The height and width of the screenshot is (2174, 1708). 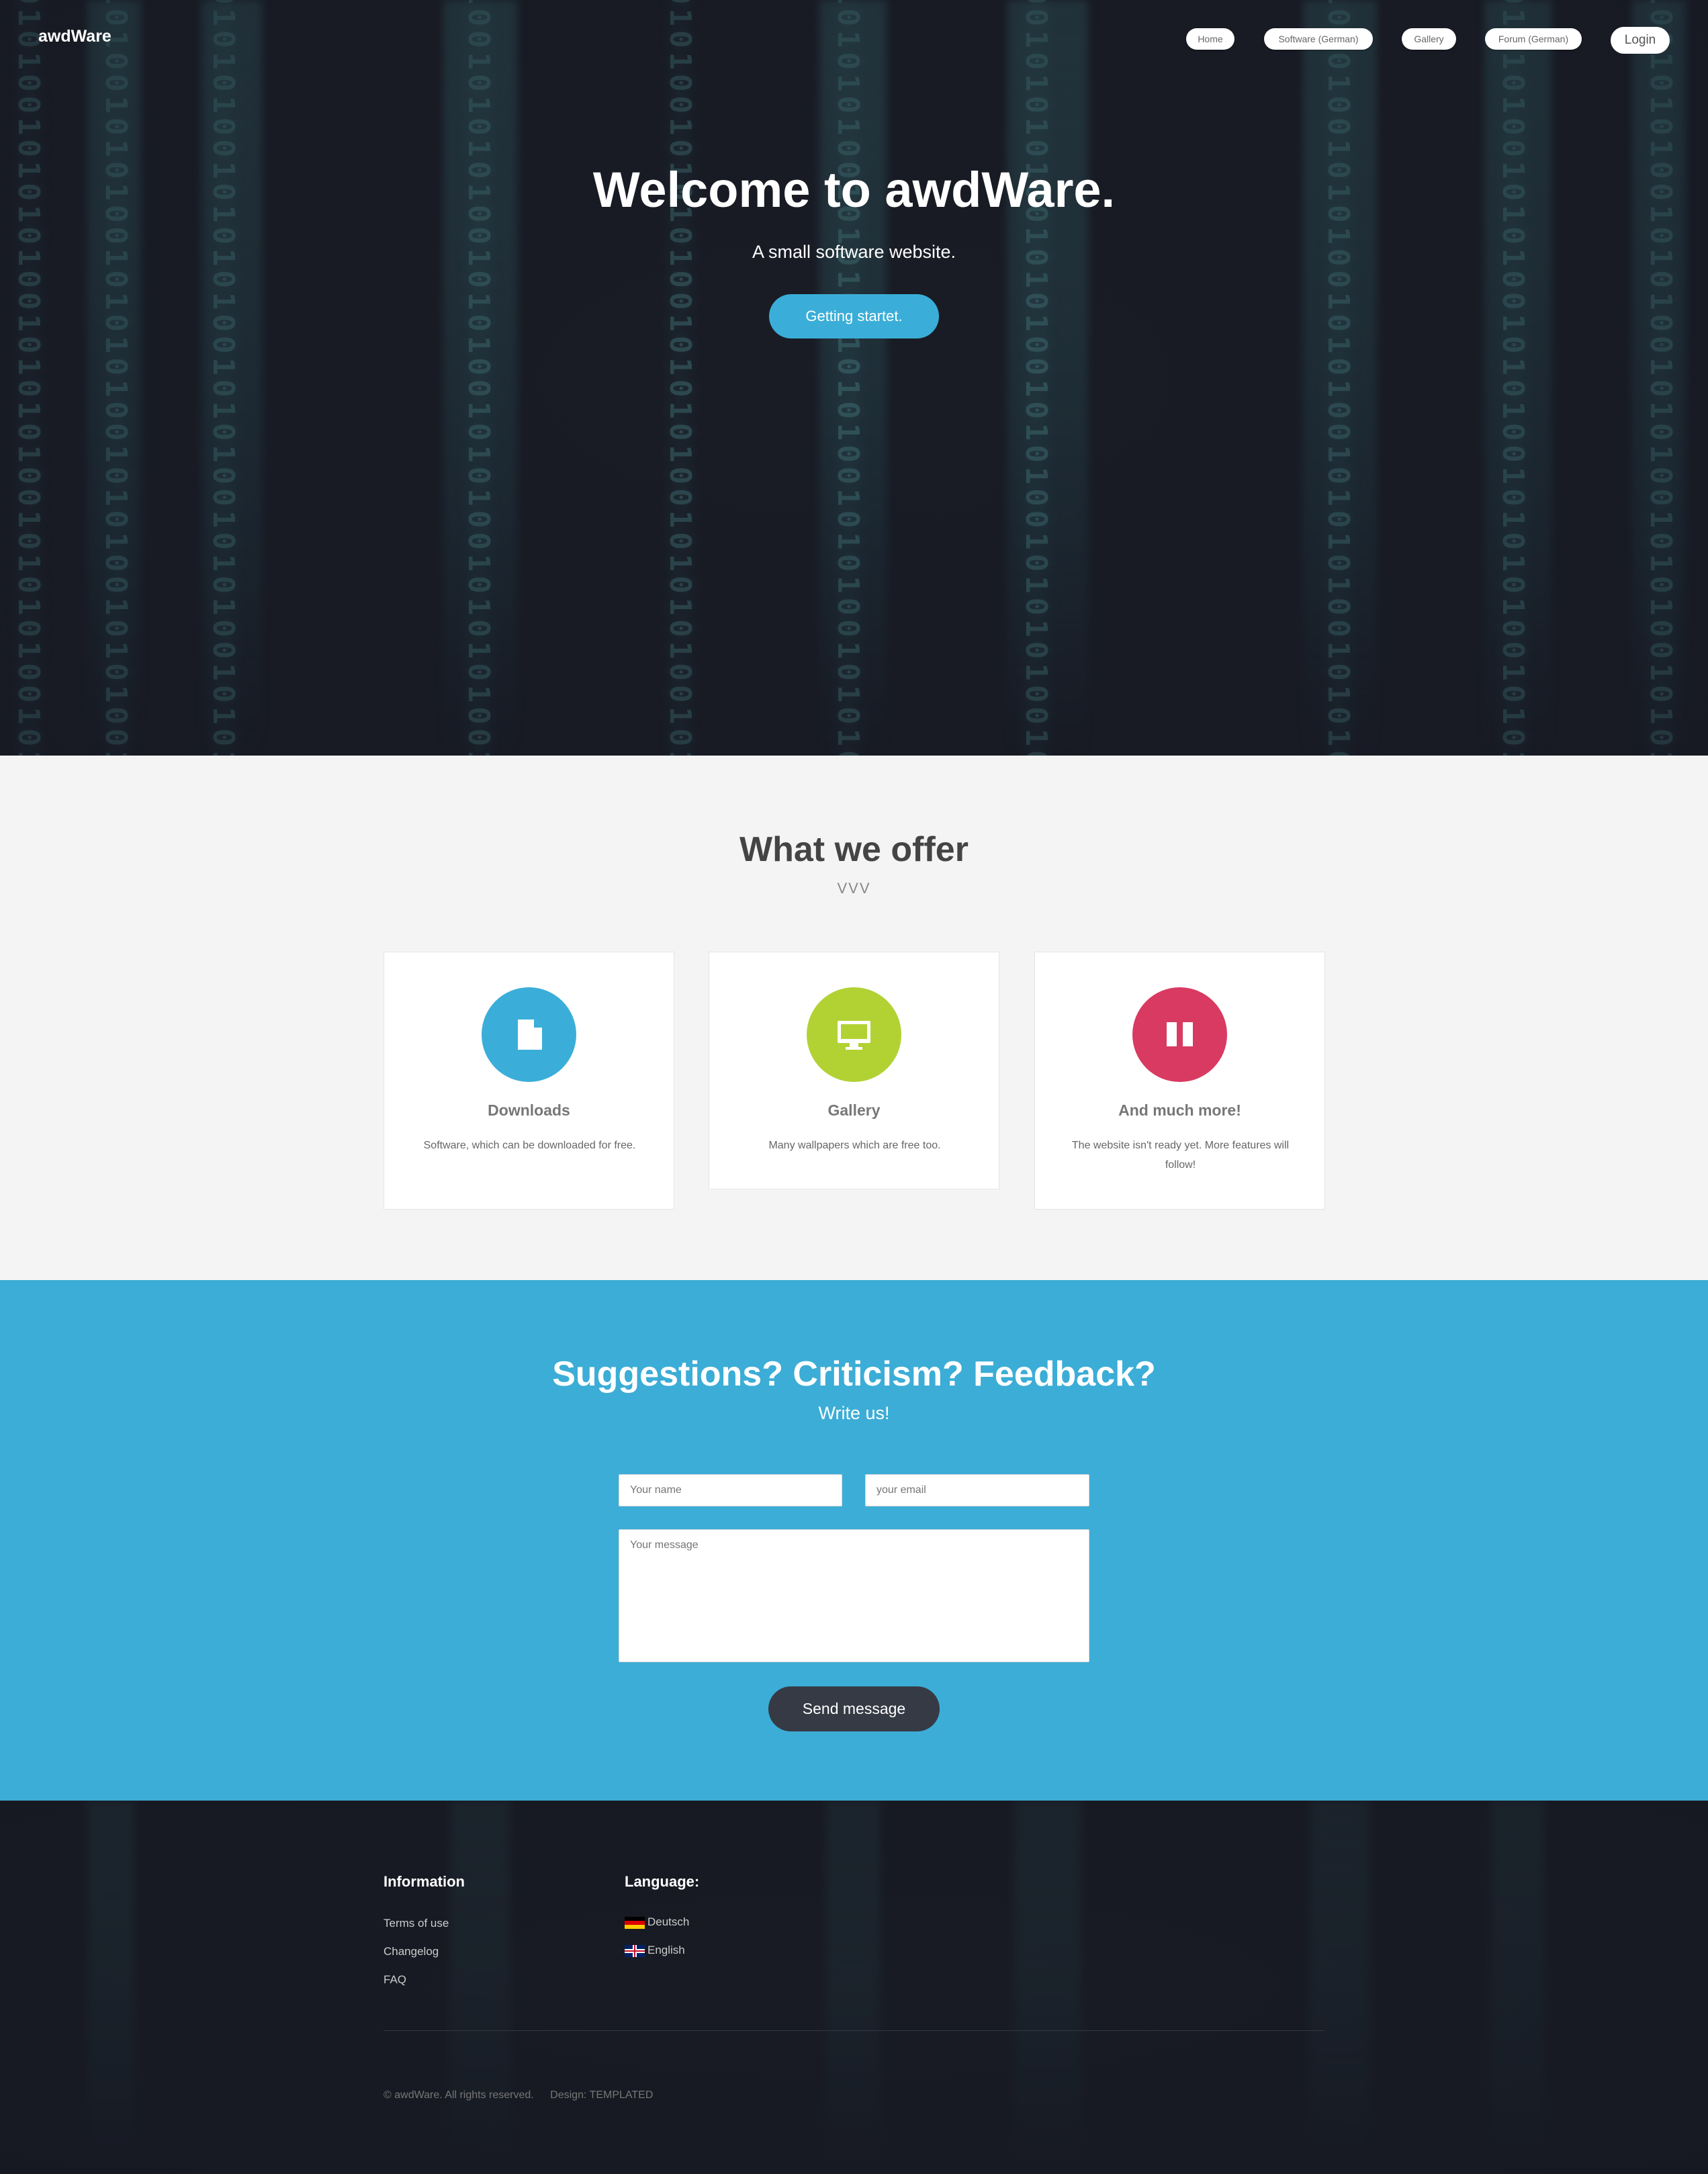 I want to click on design-credit-link: Design: TEMPLATED, so click(x=601, y=2095).